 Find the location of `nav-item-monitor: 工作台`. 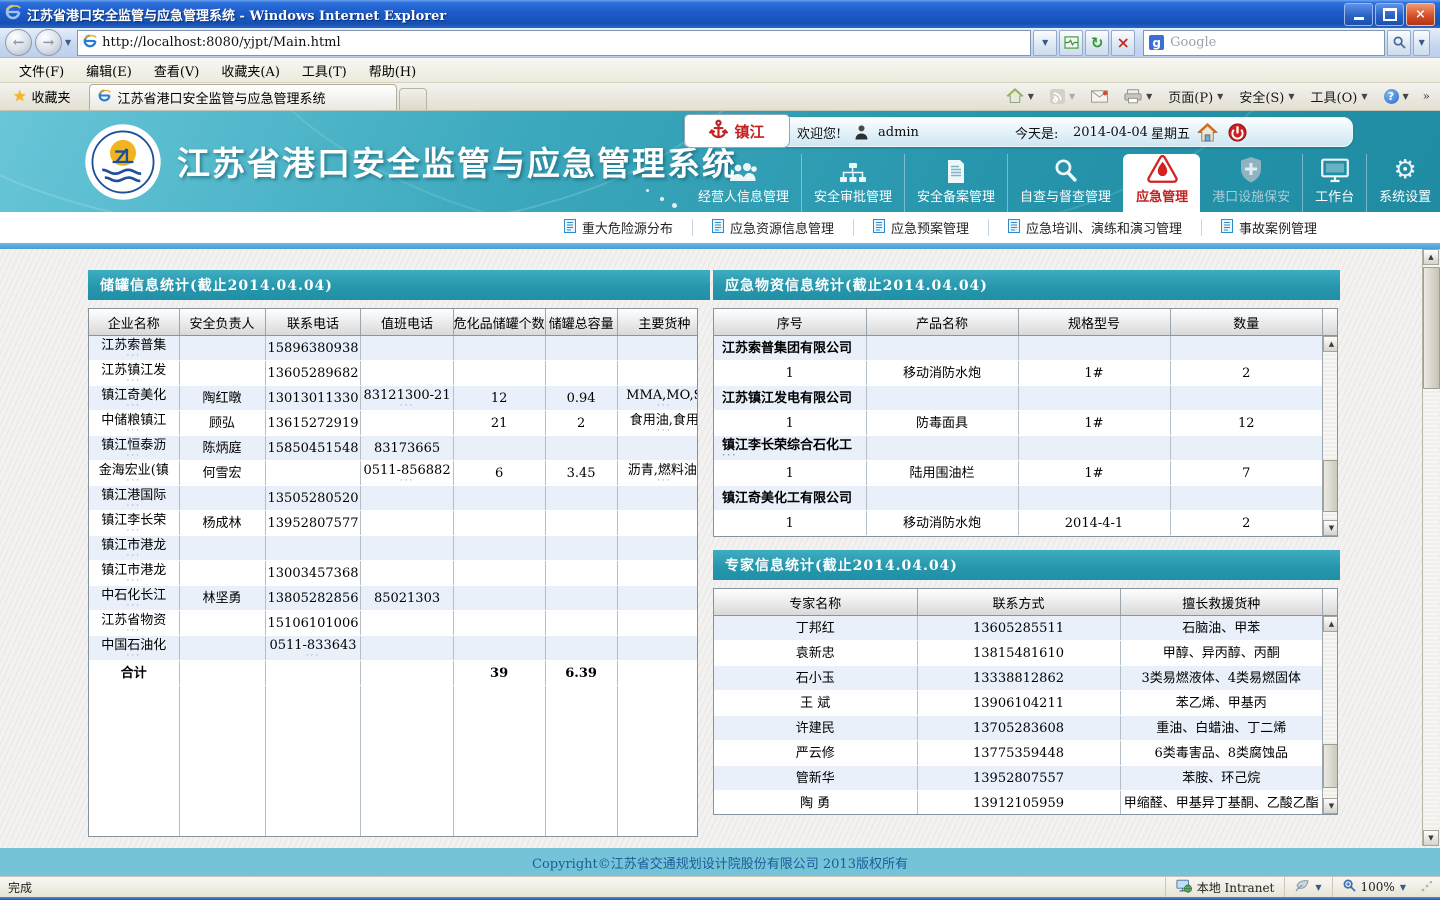

nav-item-monitor: 工作台 is located at coordinates (1334, 183).